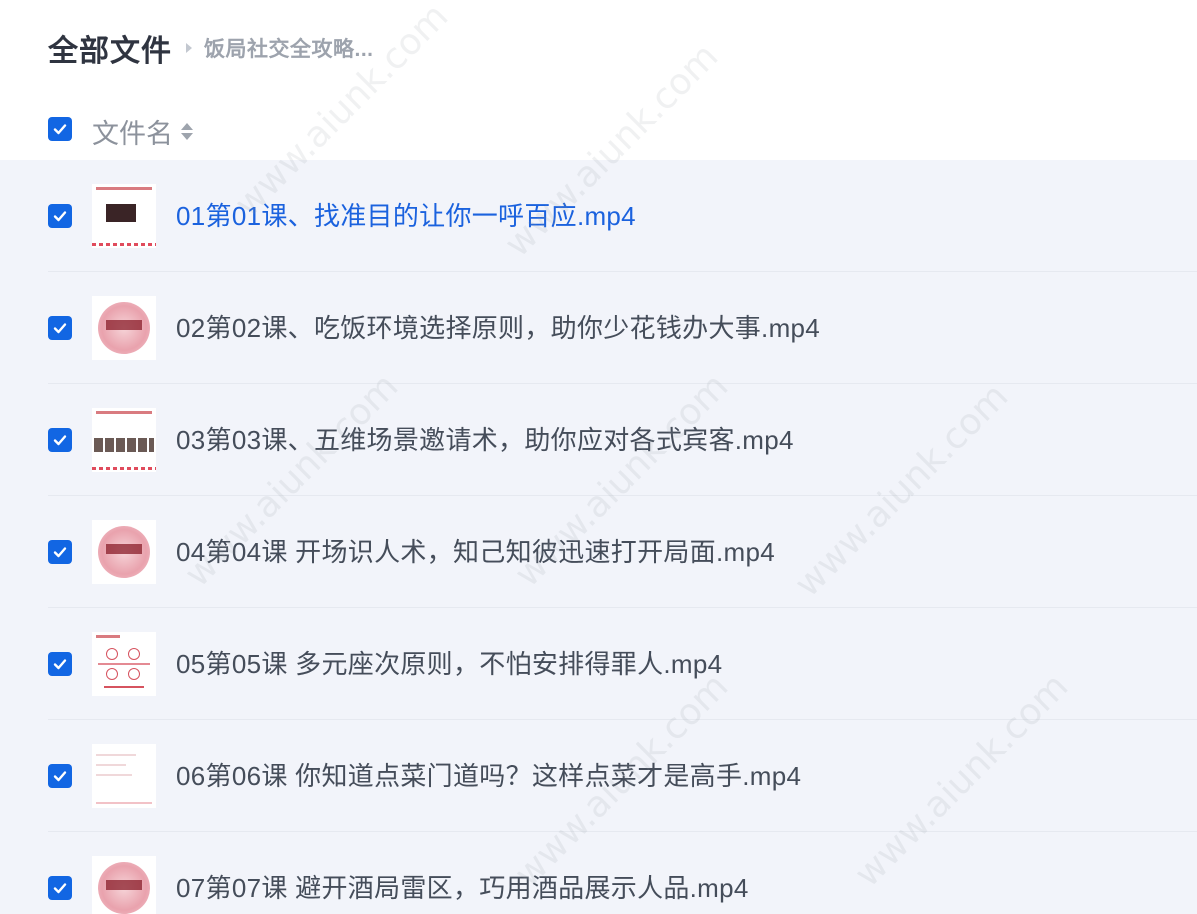 The width and height of the screenshot is (1197, 914). I want to click on column-header-filename: 文件名, so click(142, 131).